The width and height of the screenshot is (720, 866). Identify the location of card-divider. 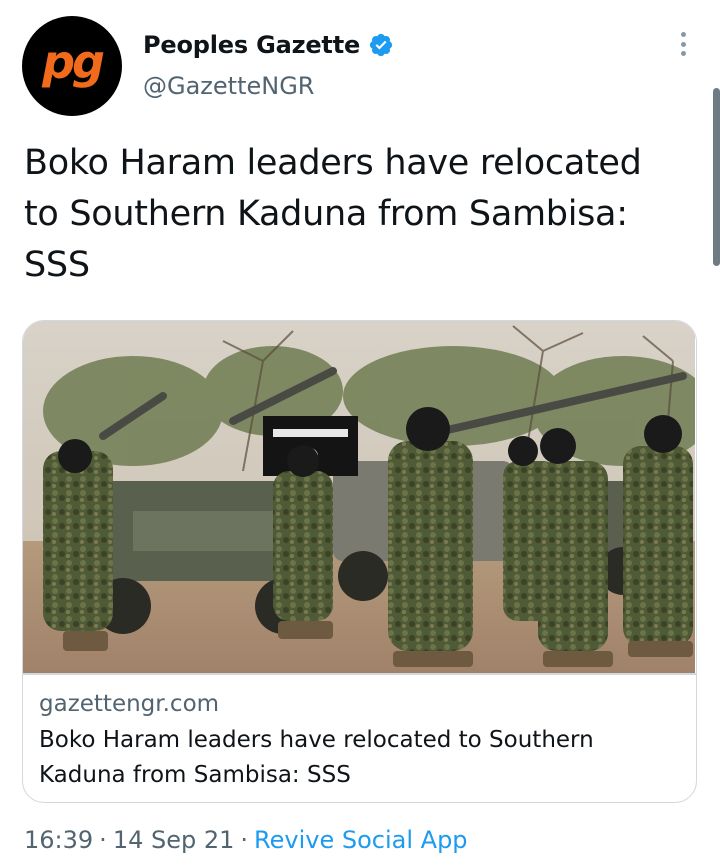
(359, 674).